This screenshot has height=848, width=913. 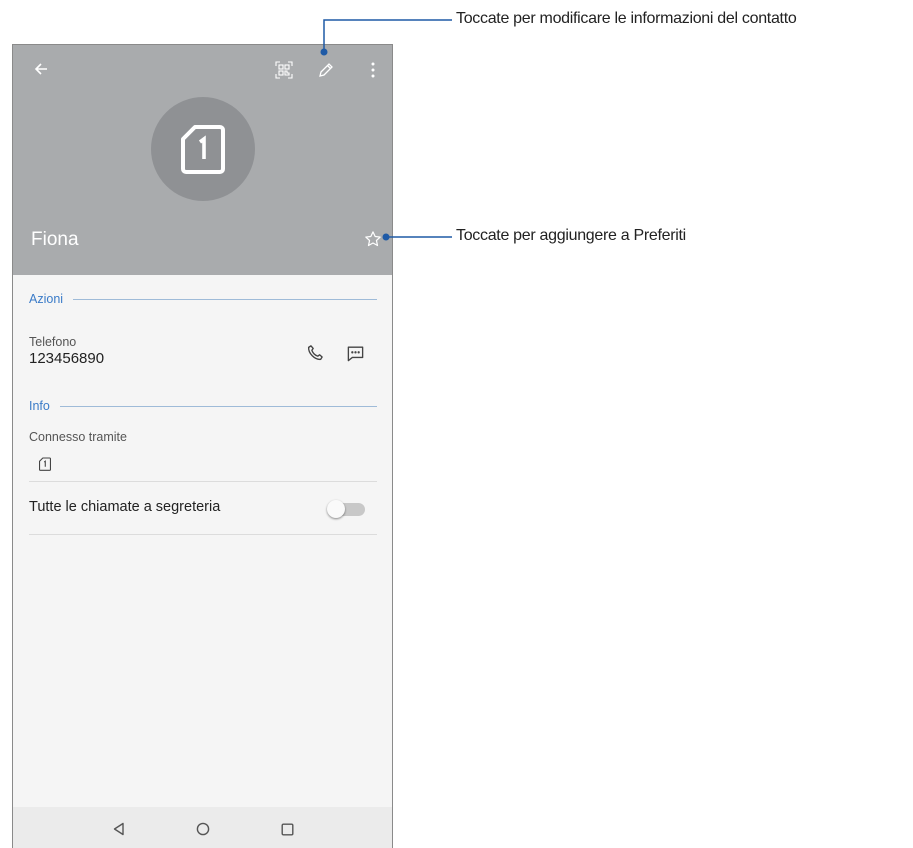 I want to click on contact-name: Fiona, so click(x=55, y=239).